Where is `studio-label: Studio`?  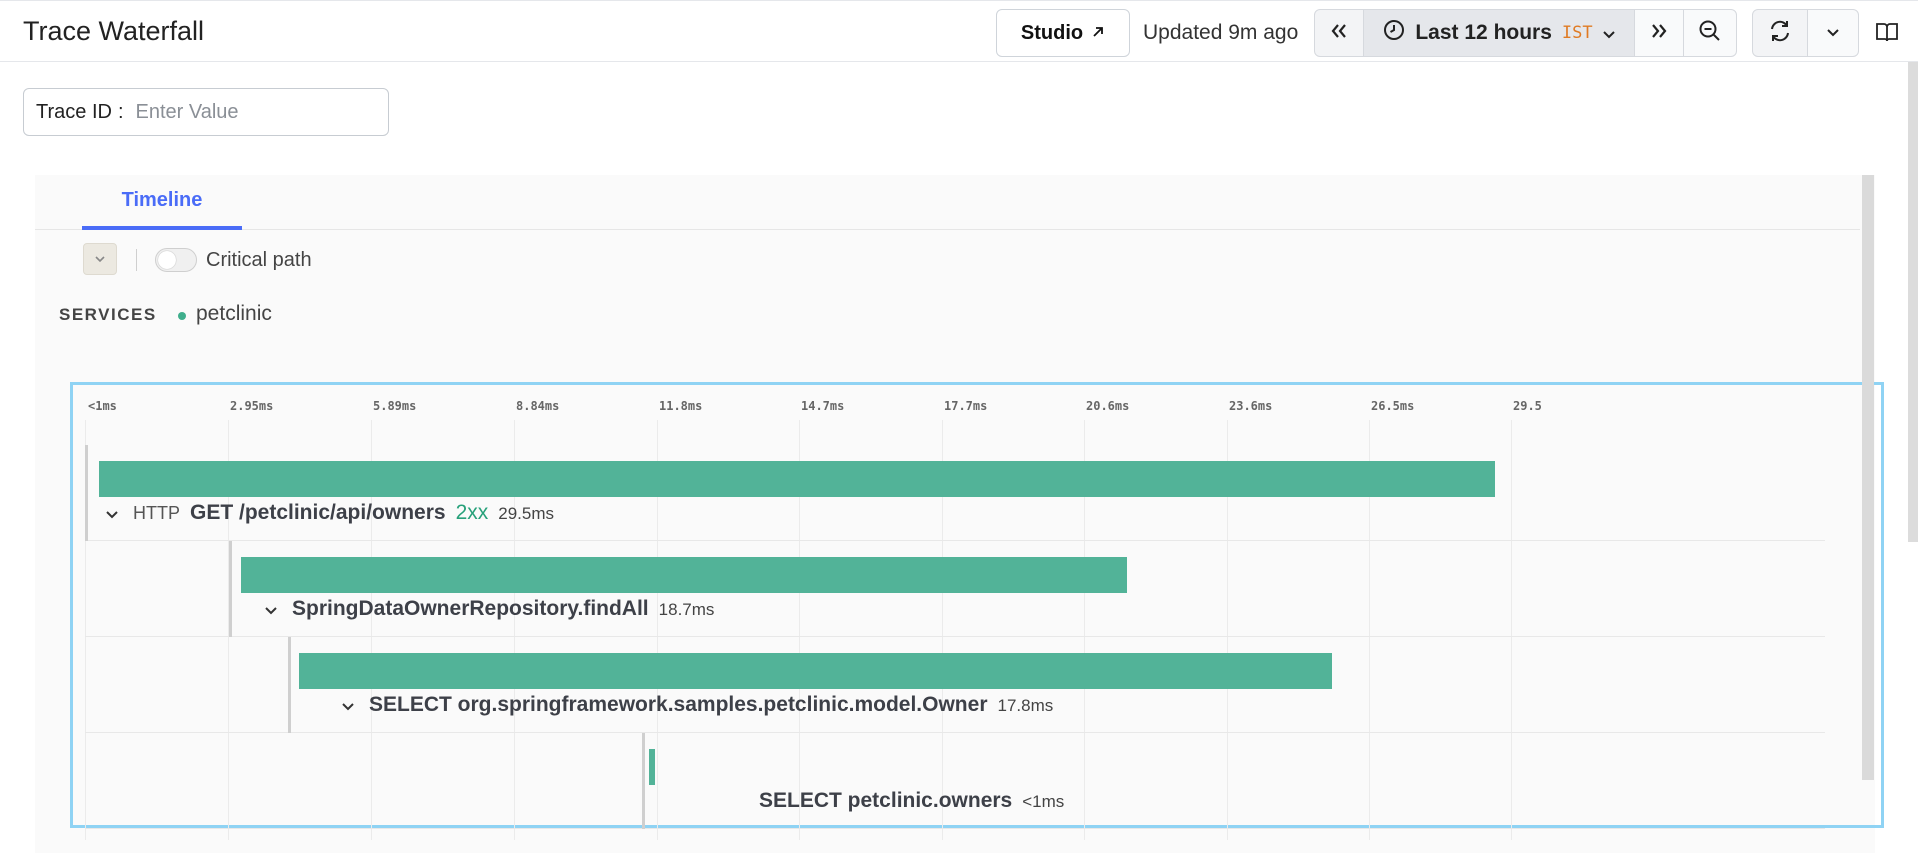 studio-label: Studio is located at coordinates (1052, 32).